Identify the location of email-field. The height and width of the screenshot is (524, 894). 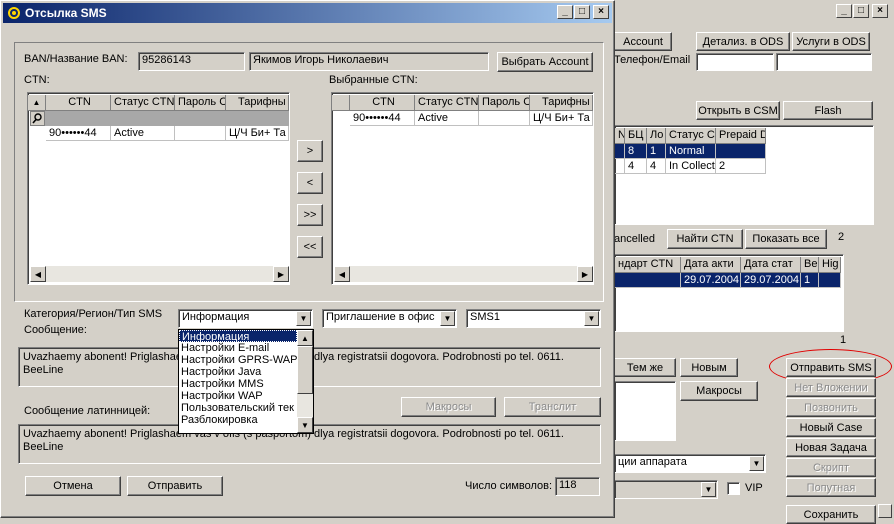
(824, 62).